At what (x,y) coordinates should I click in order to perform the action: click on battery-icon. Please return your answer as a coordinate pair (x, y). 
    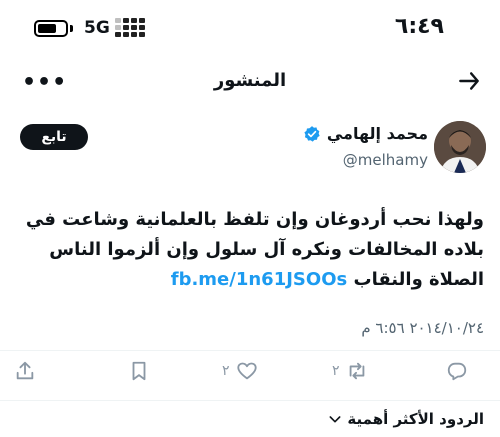
    Looking at the image, I should click on (51, 28).